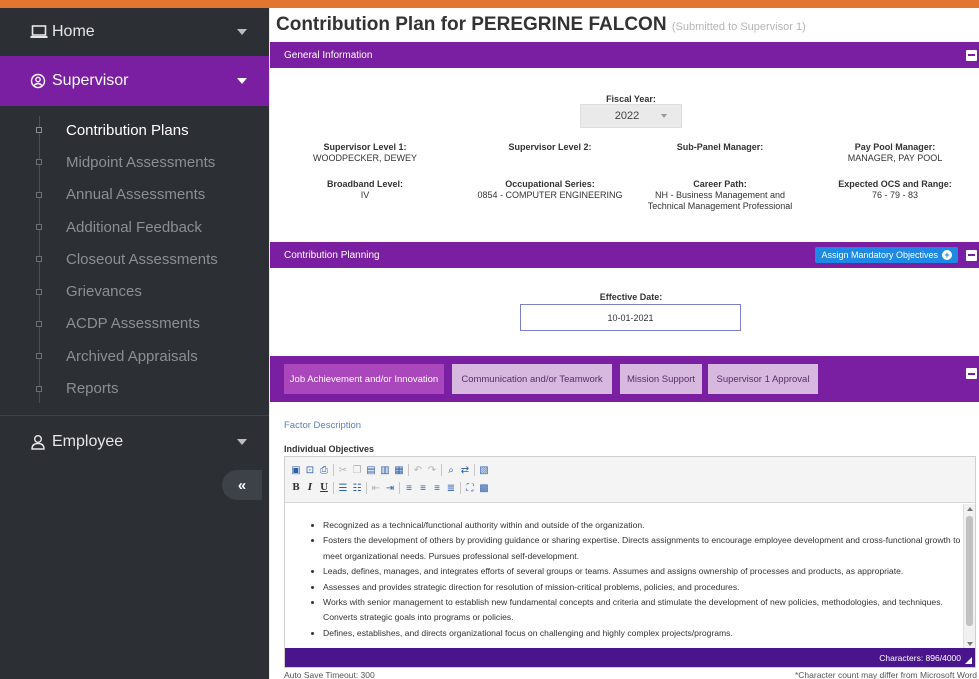 Image resolution: width=979 pixels, height=679 pixels. What do you see at coordinates (92, 389) in the screenshot?
I see `sidebar-item-label: Reports` at bounding box center [92, 389].